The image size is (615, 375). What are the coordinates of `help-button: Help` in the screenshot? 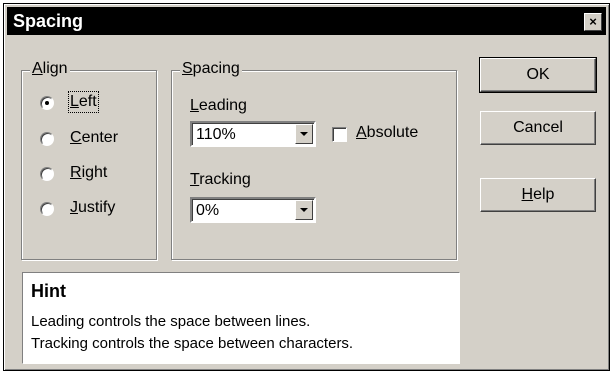 It's located at (538, 195).